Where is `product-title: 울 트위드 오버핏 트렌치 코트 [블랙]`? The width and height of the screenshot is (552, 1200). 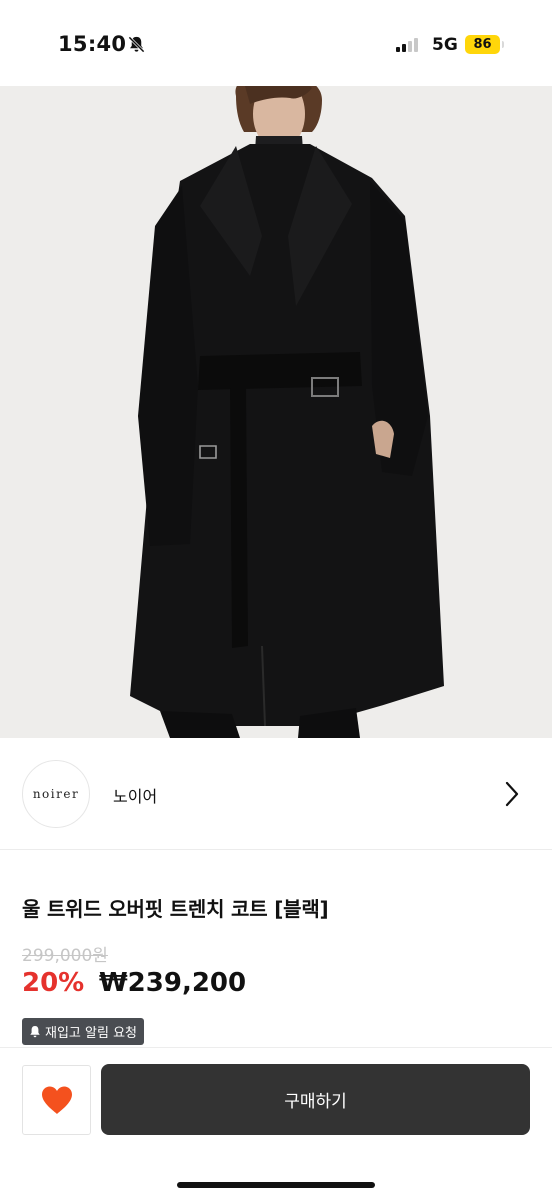 product-title: 울 트위드 오버핏 트렌치 코트 [블랙] is located at coordinates (175, 909).